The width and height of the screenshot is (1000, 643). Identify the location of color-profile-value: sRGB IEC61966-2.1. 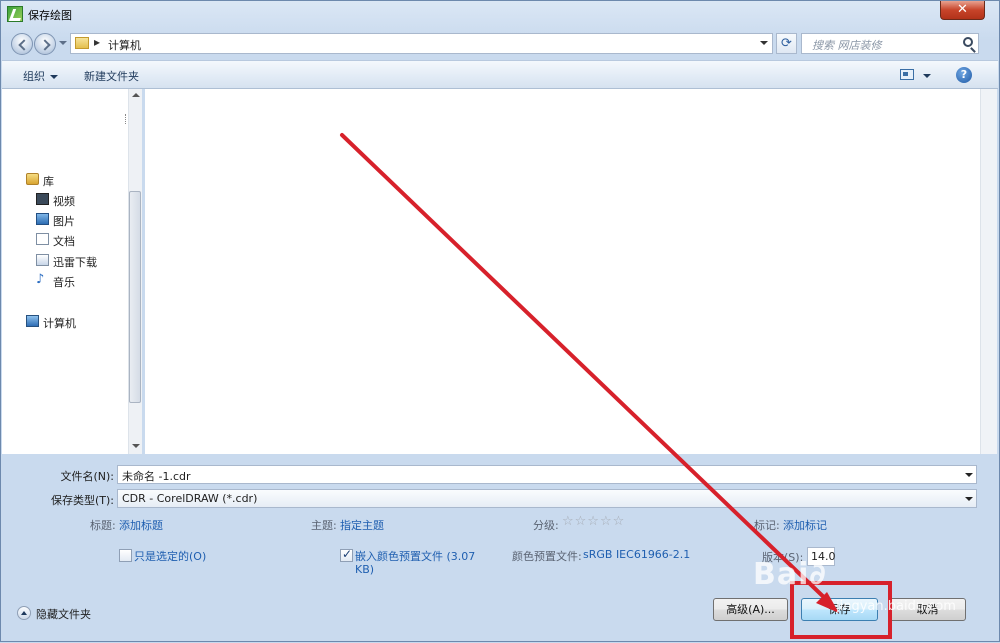
(636, 554).